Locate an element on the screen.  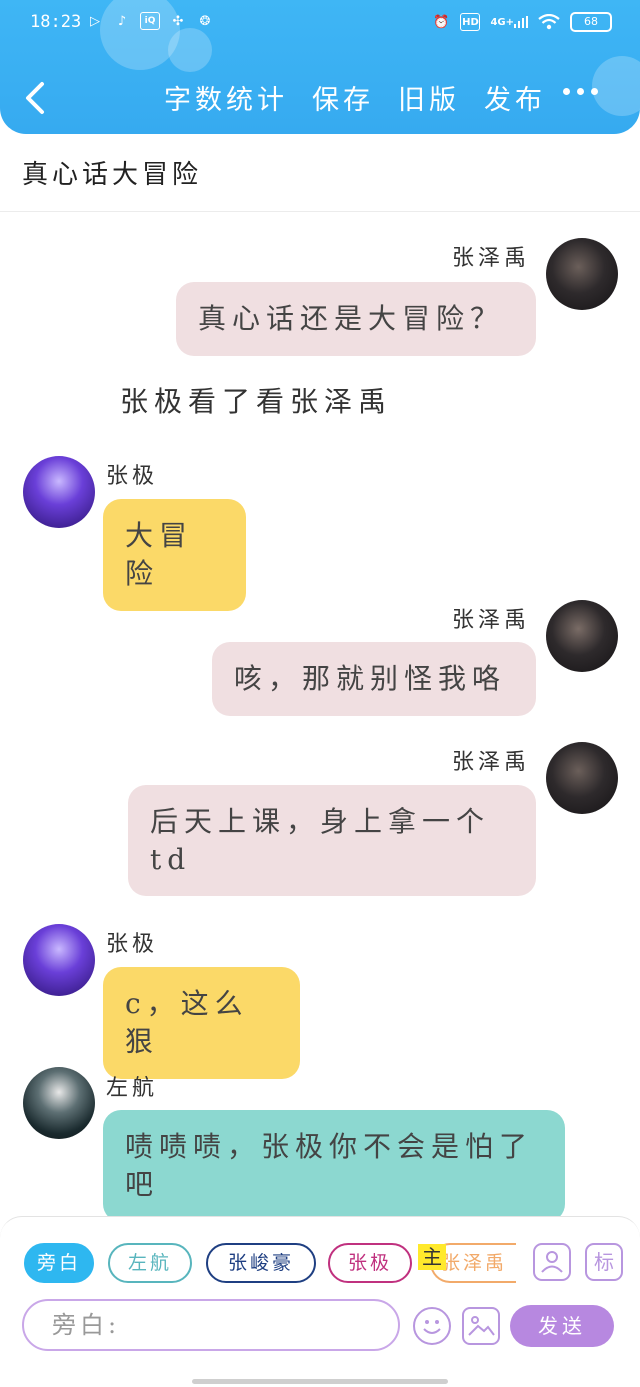
message-bubble: 真心话还是大冒险？ is located at coordinates (356, 319).